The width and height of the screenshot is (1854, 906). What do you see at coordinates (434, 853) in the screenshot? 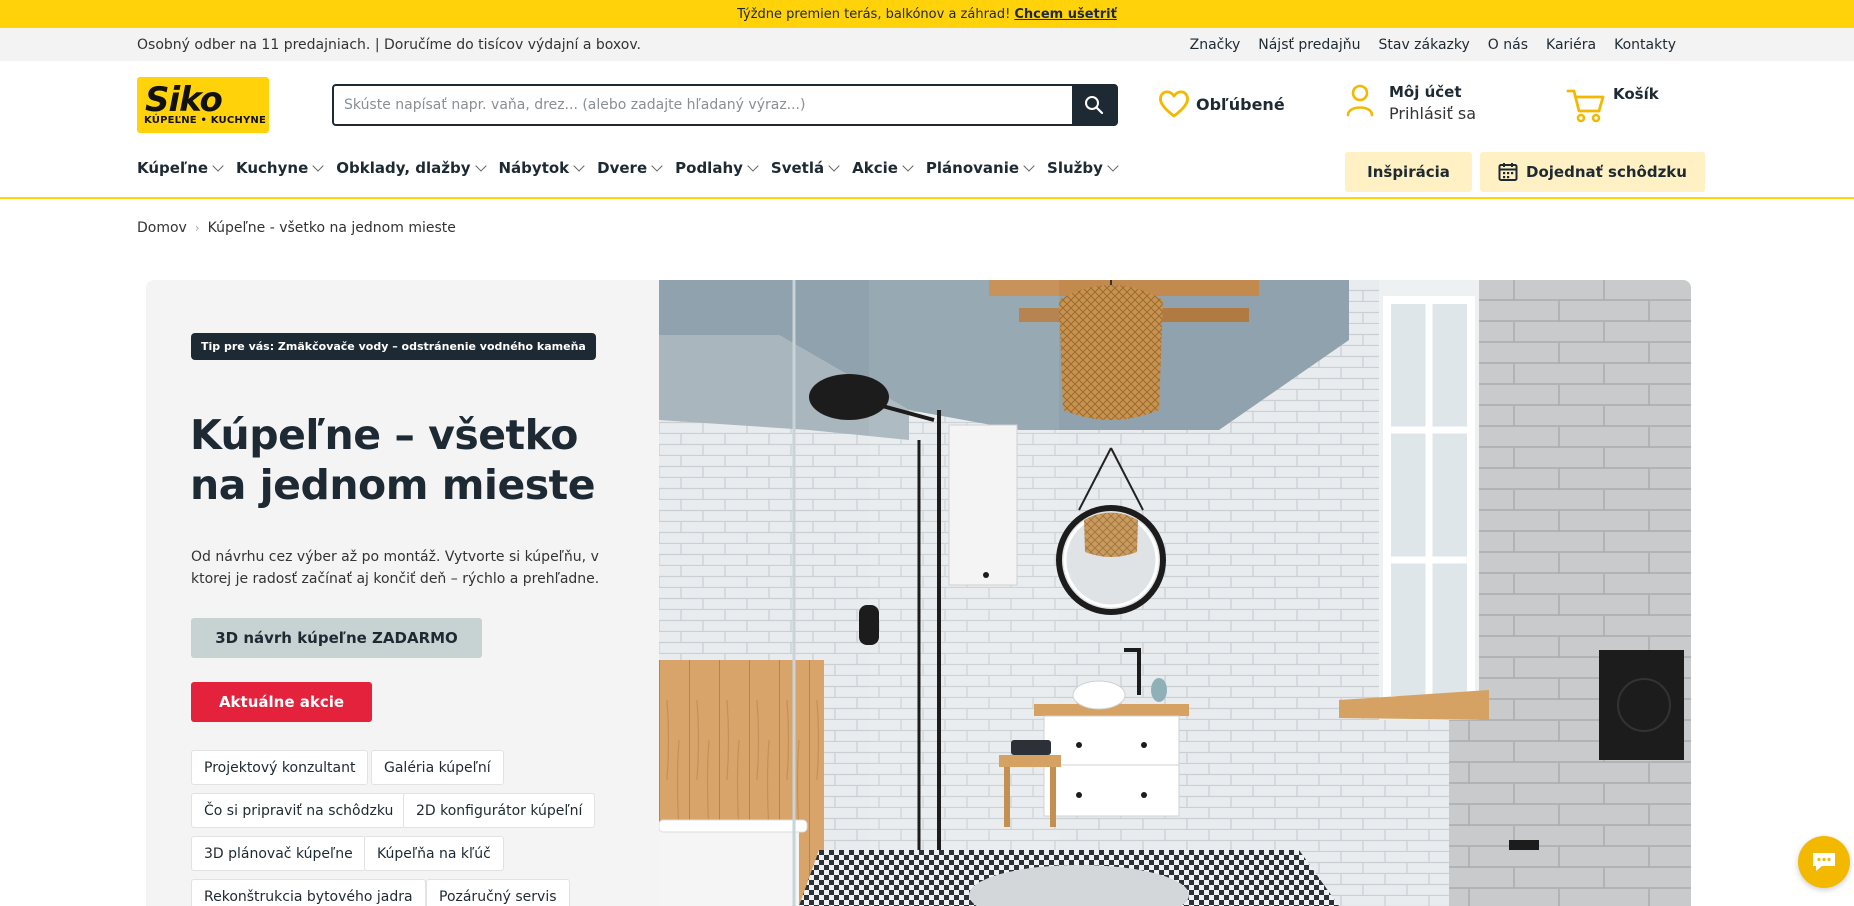
I see `chip-turnkey-bathroom: Kúpeľňa na kľúč` at bounding box center [434, 853].